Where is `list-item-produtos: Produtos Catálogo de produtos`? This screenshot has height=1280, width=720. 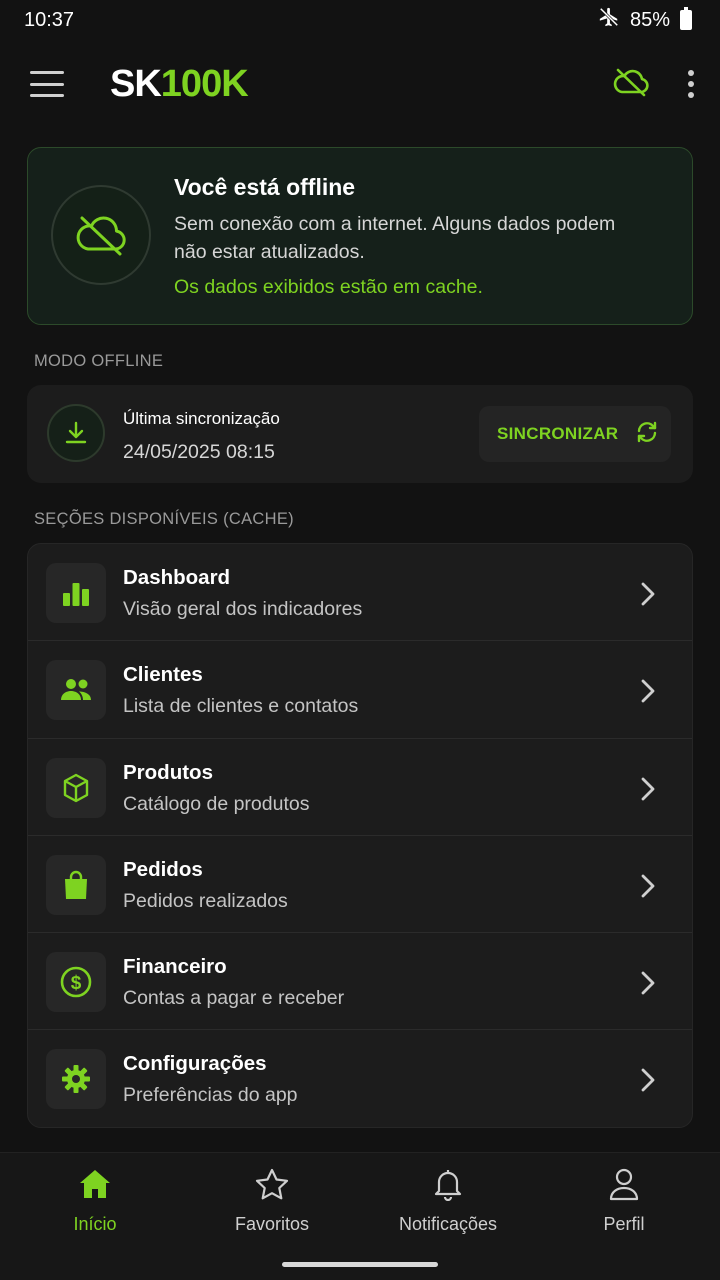
list-item-produtos: Produtos Catálogo de produtos is located at coordinates (360, 787).